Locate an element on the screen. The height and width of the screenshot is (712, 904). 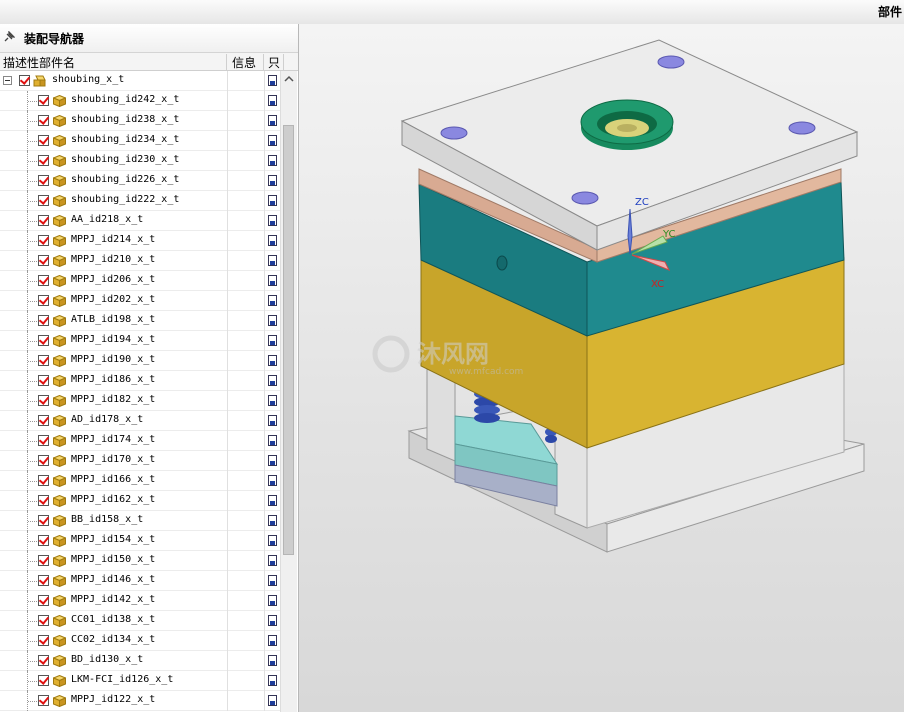
column-header-readonly: 只 is located at coordinates (274, 62).